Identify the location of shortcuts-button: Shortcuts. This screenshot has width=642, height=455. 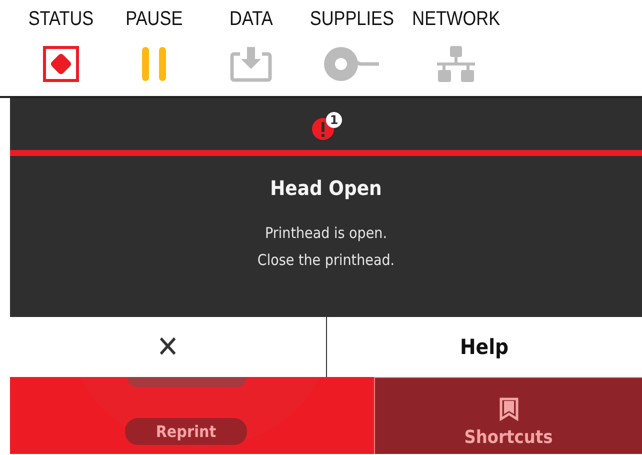
(508, 415).